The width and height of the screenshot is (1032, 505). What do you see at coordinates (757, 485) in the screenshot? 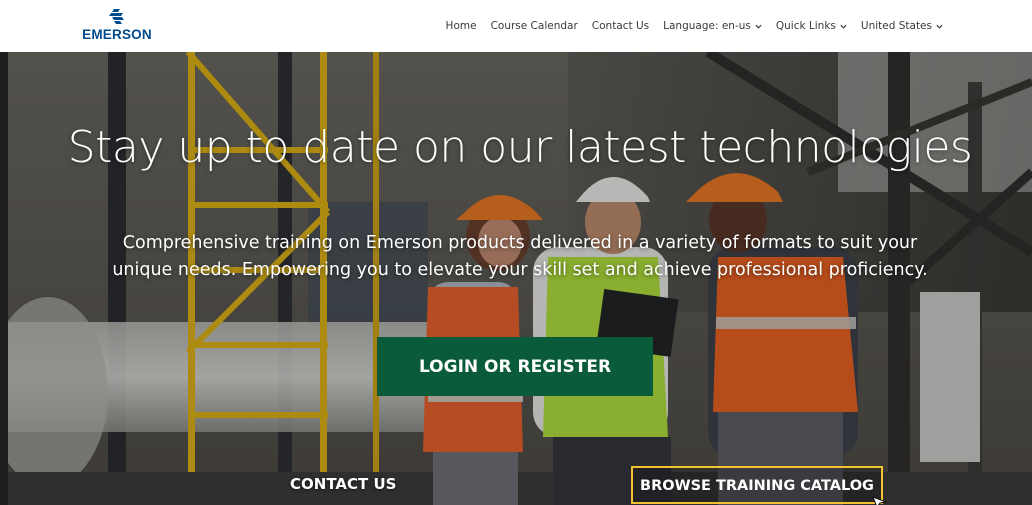
I see `browse-training-catalog-button: BROWSE TRAINING CATALOG` at bounding box center [757, 485].